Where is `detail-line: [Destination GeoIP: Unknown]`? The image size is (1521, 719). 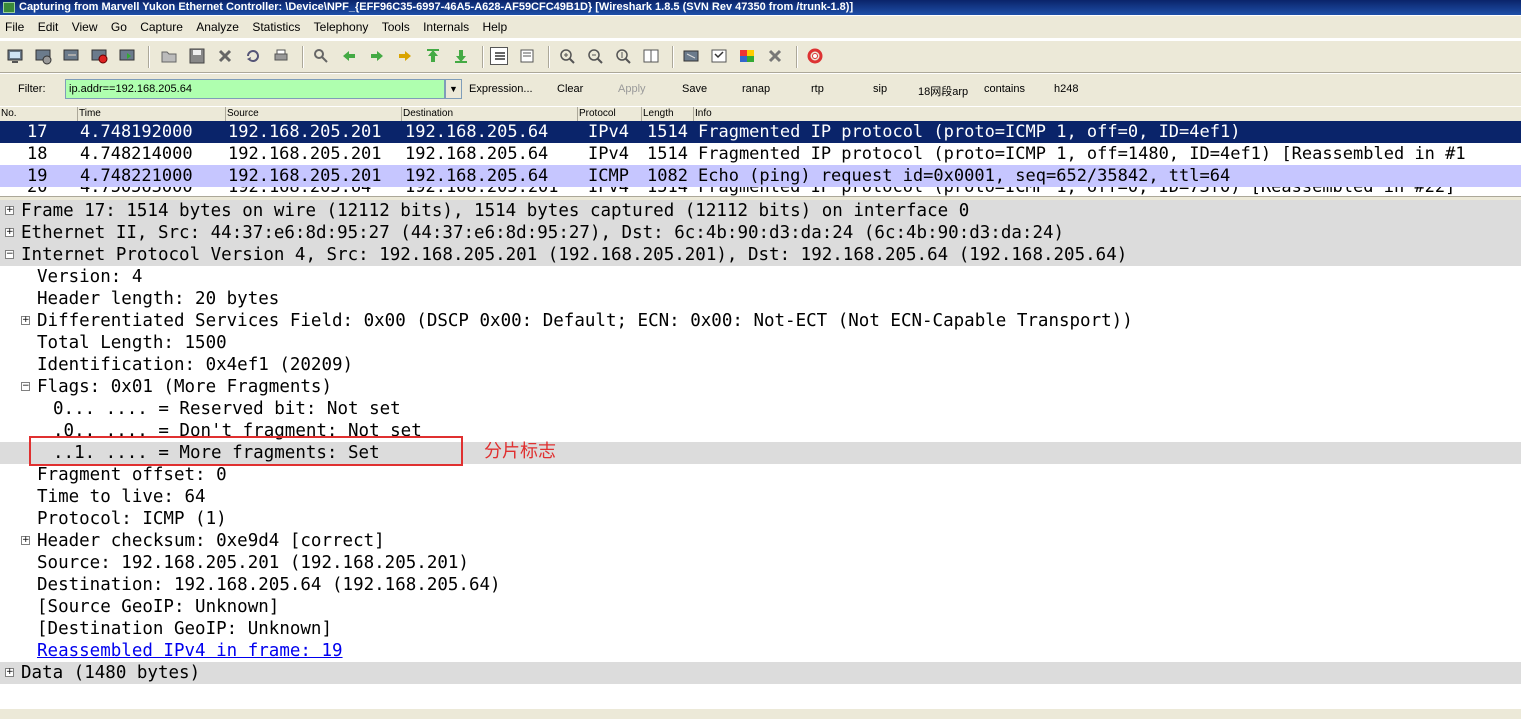
detail-line: [Destination GeoIP: Unknown] is located at coordinates (760, 629).